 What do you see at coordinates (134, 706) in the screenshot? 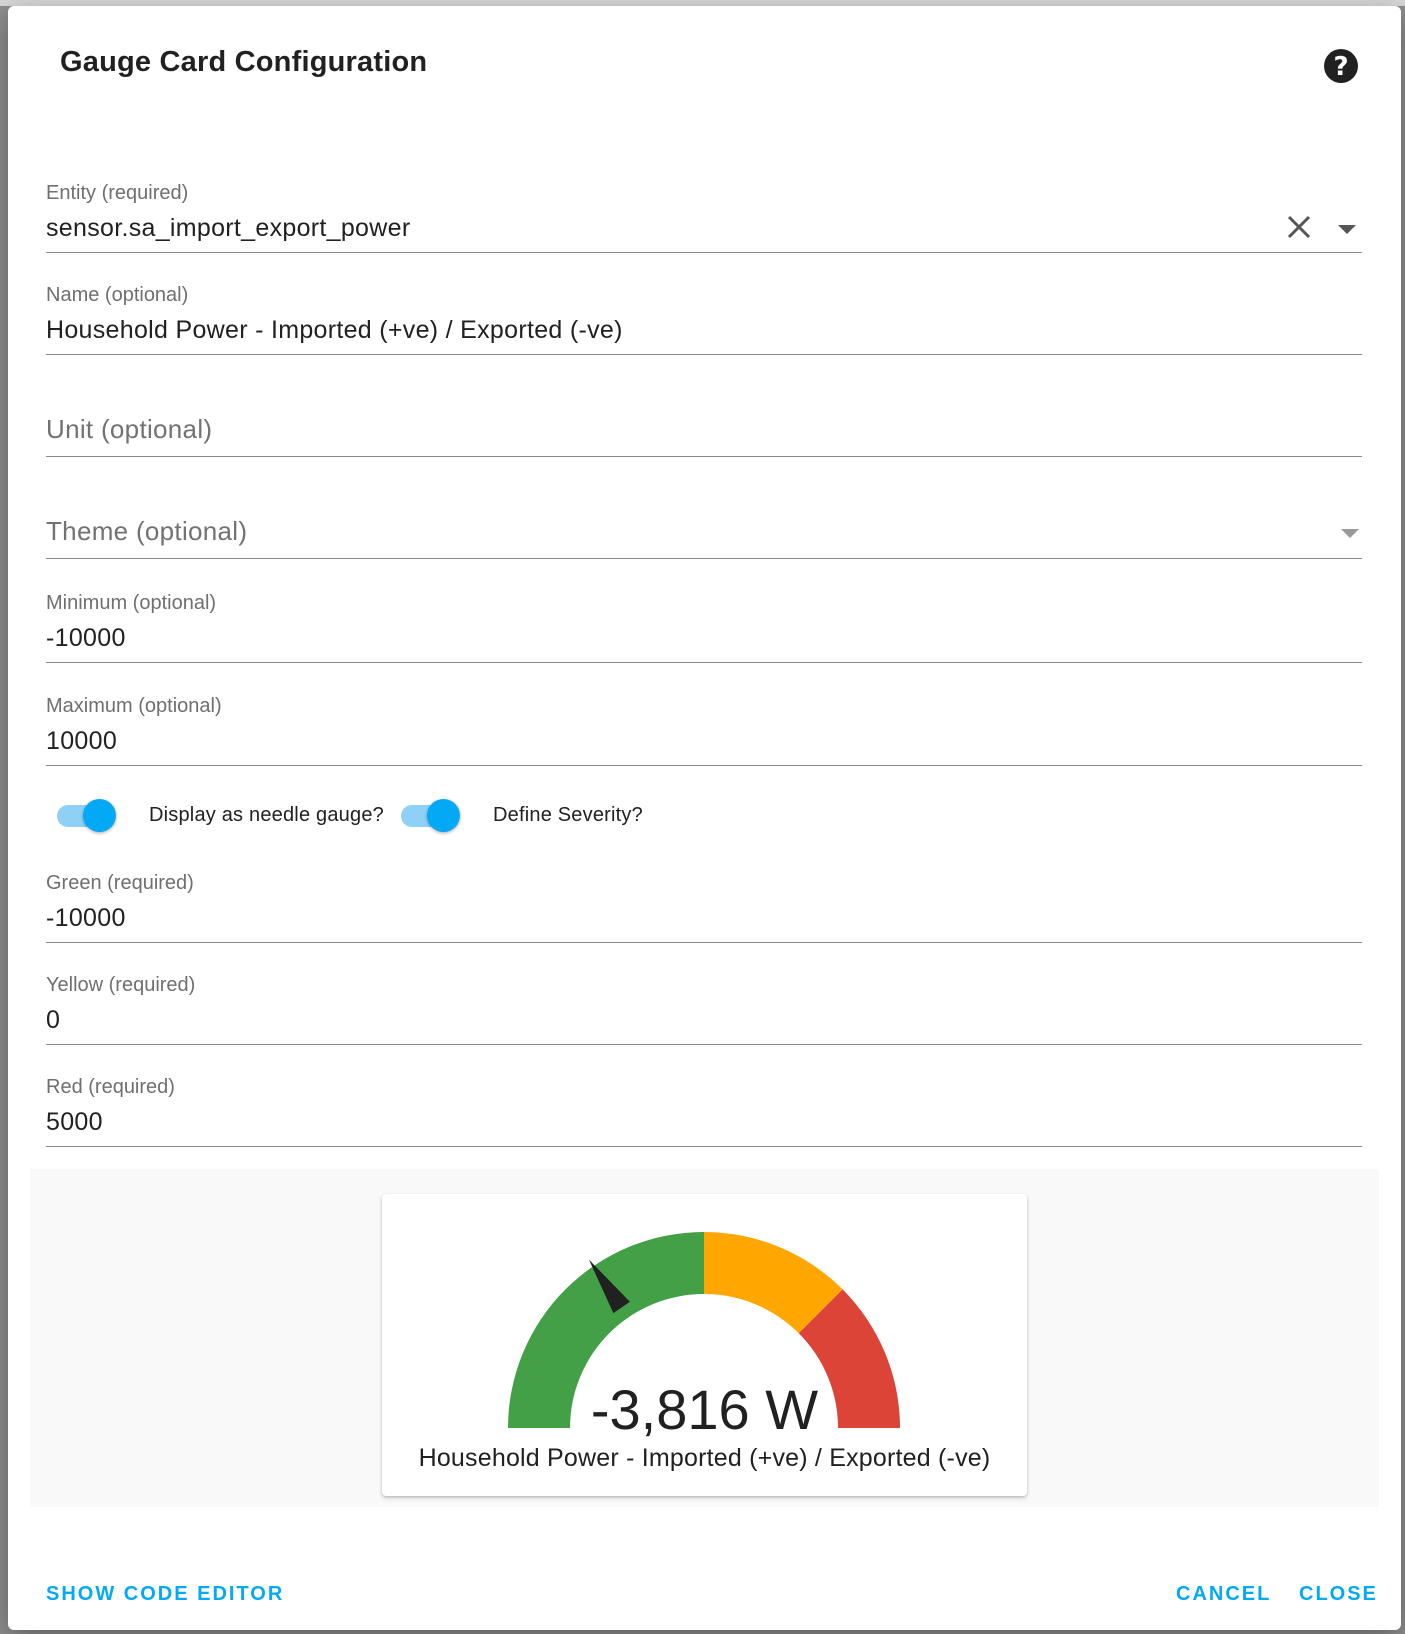
I see `maximum-label: Maximum (optional)` at bounding box center [134, 706].